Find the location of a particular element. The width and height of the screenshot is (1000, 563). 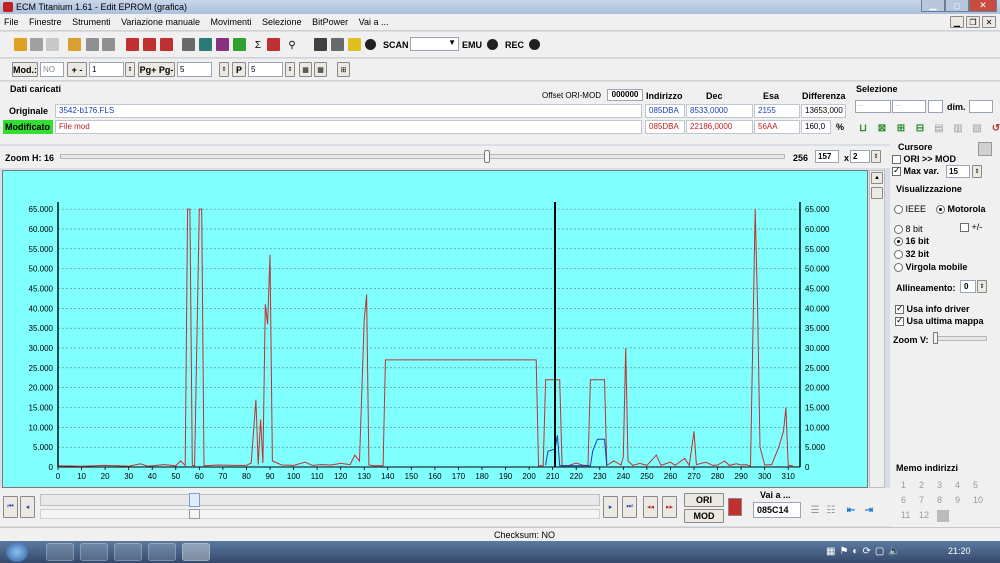

grid-button: ▦ is located at coordinates (305, 69).